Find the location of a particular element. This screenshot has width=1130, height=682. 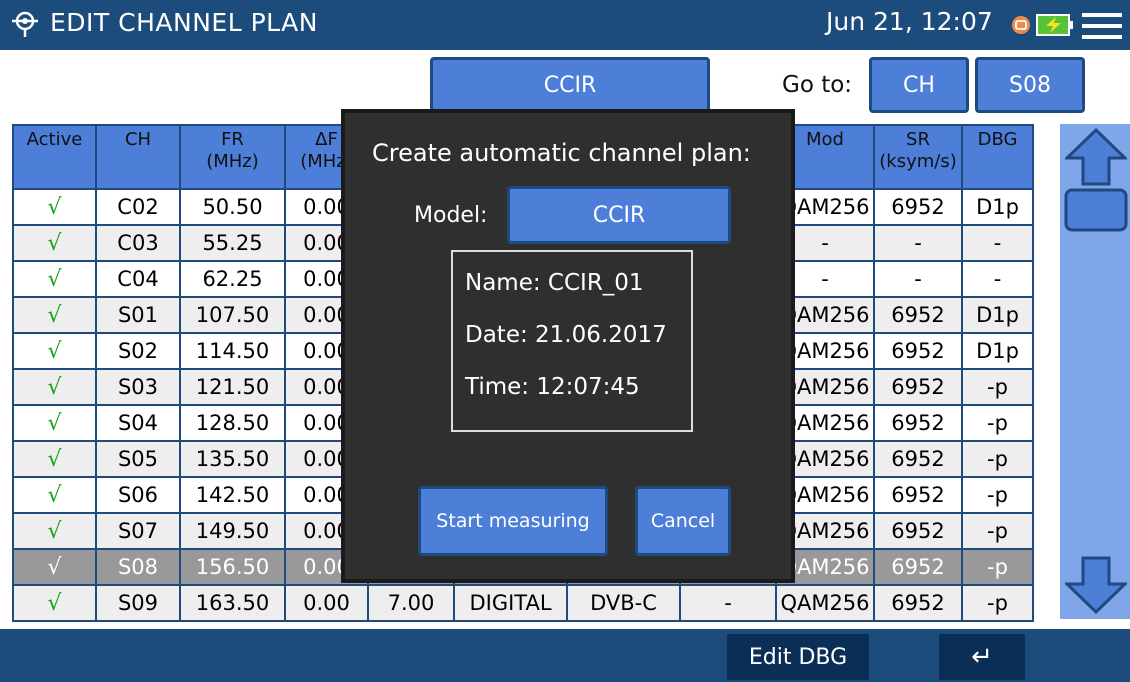

table-cell: S05 is located at coordinates (138, 459).